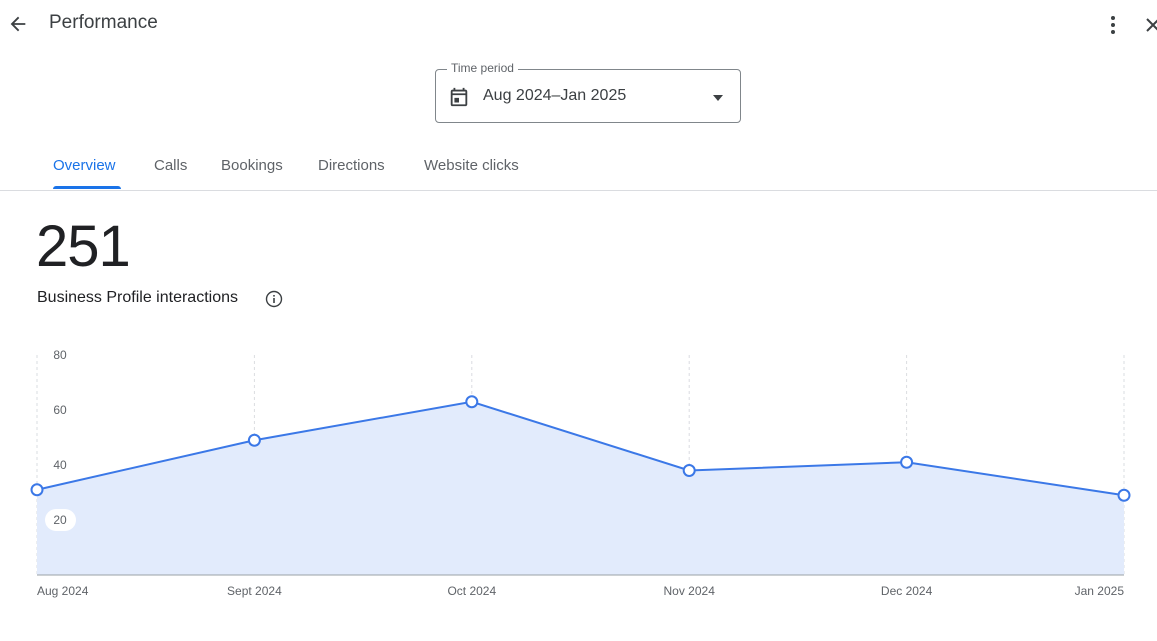  I want to click on close-button, so click(1151, 25).